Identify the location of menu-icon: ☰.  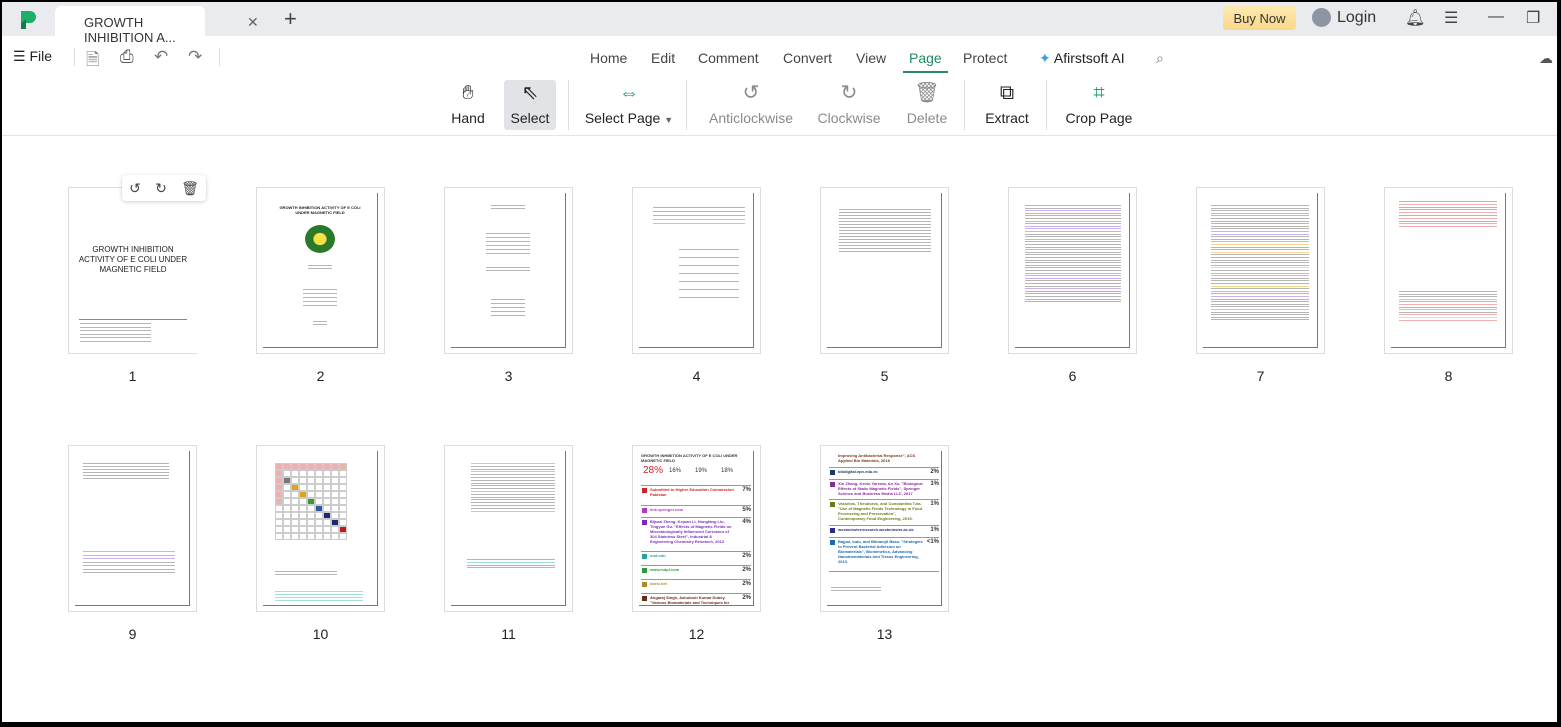
(1451, 18).